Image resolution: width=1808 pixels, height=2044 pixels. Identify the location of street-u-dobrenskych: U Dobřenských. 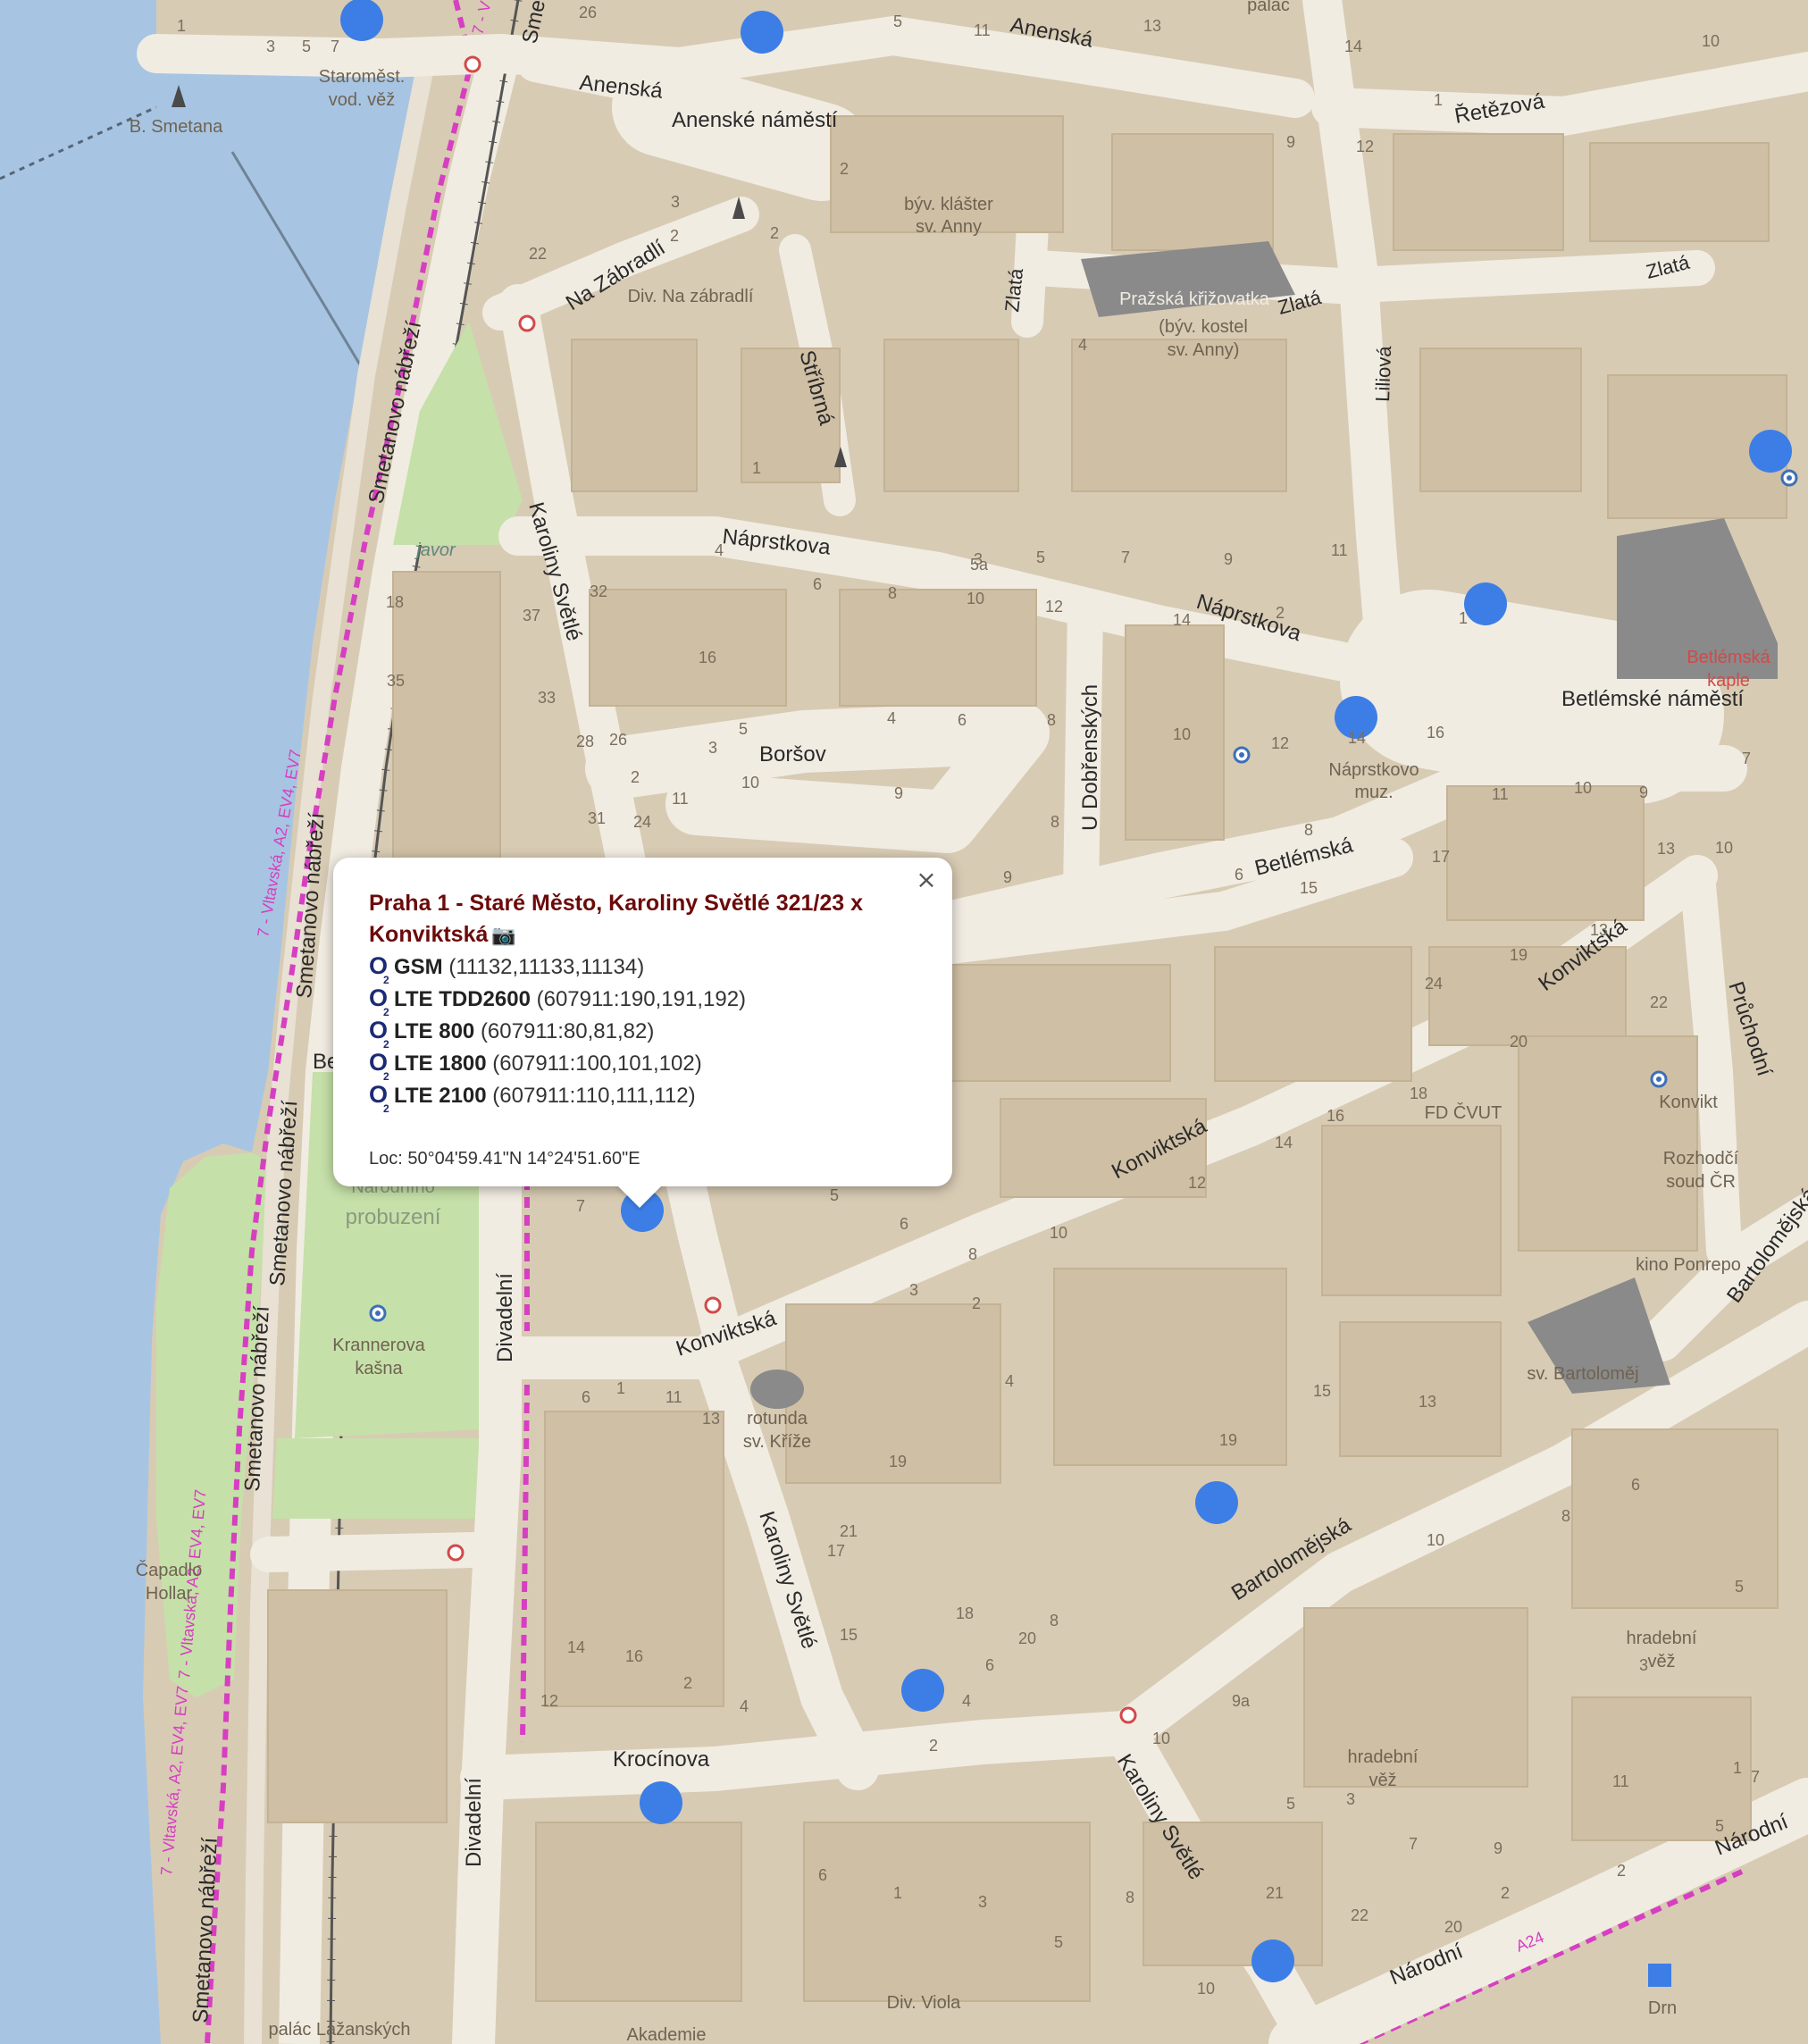
(1090, 757).